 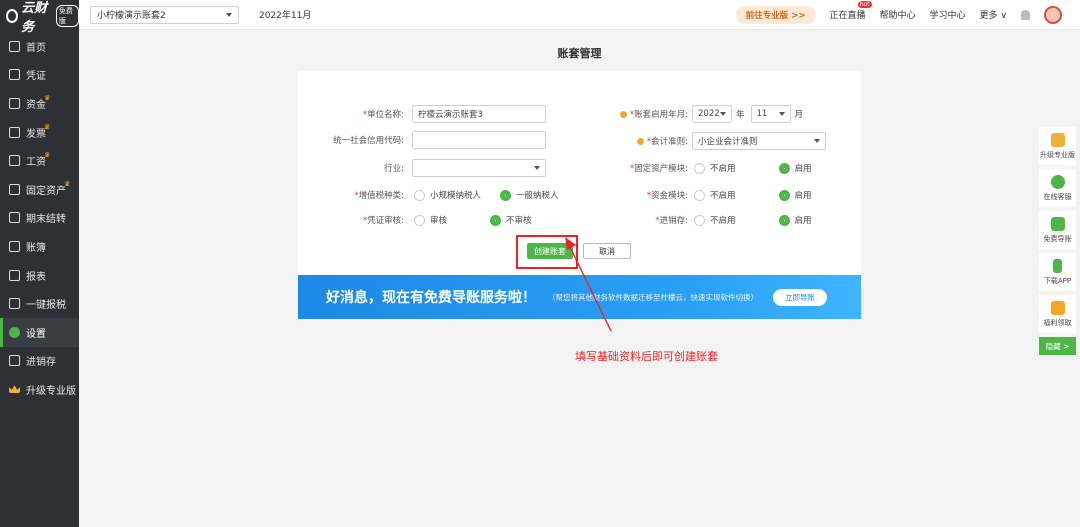 I want to click on go-pro-button: 前往专业版 >>, so click(x=775, y=14).